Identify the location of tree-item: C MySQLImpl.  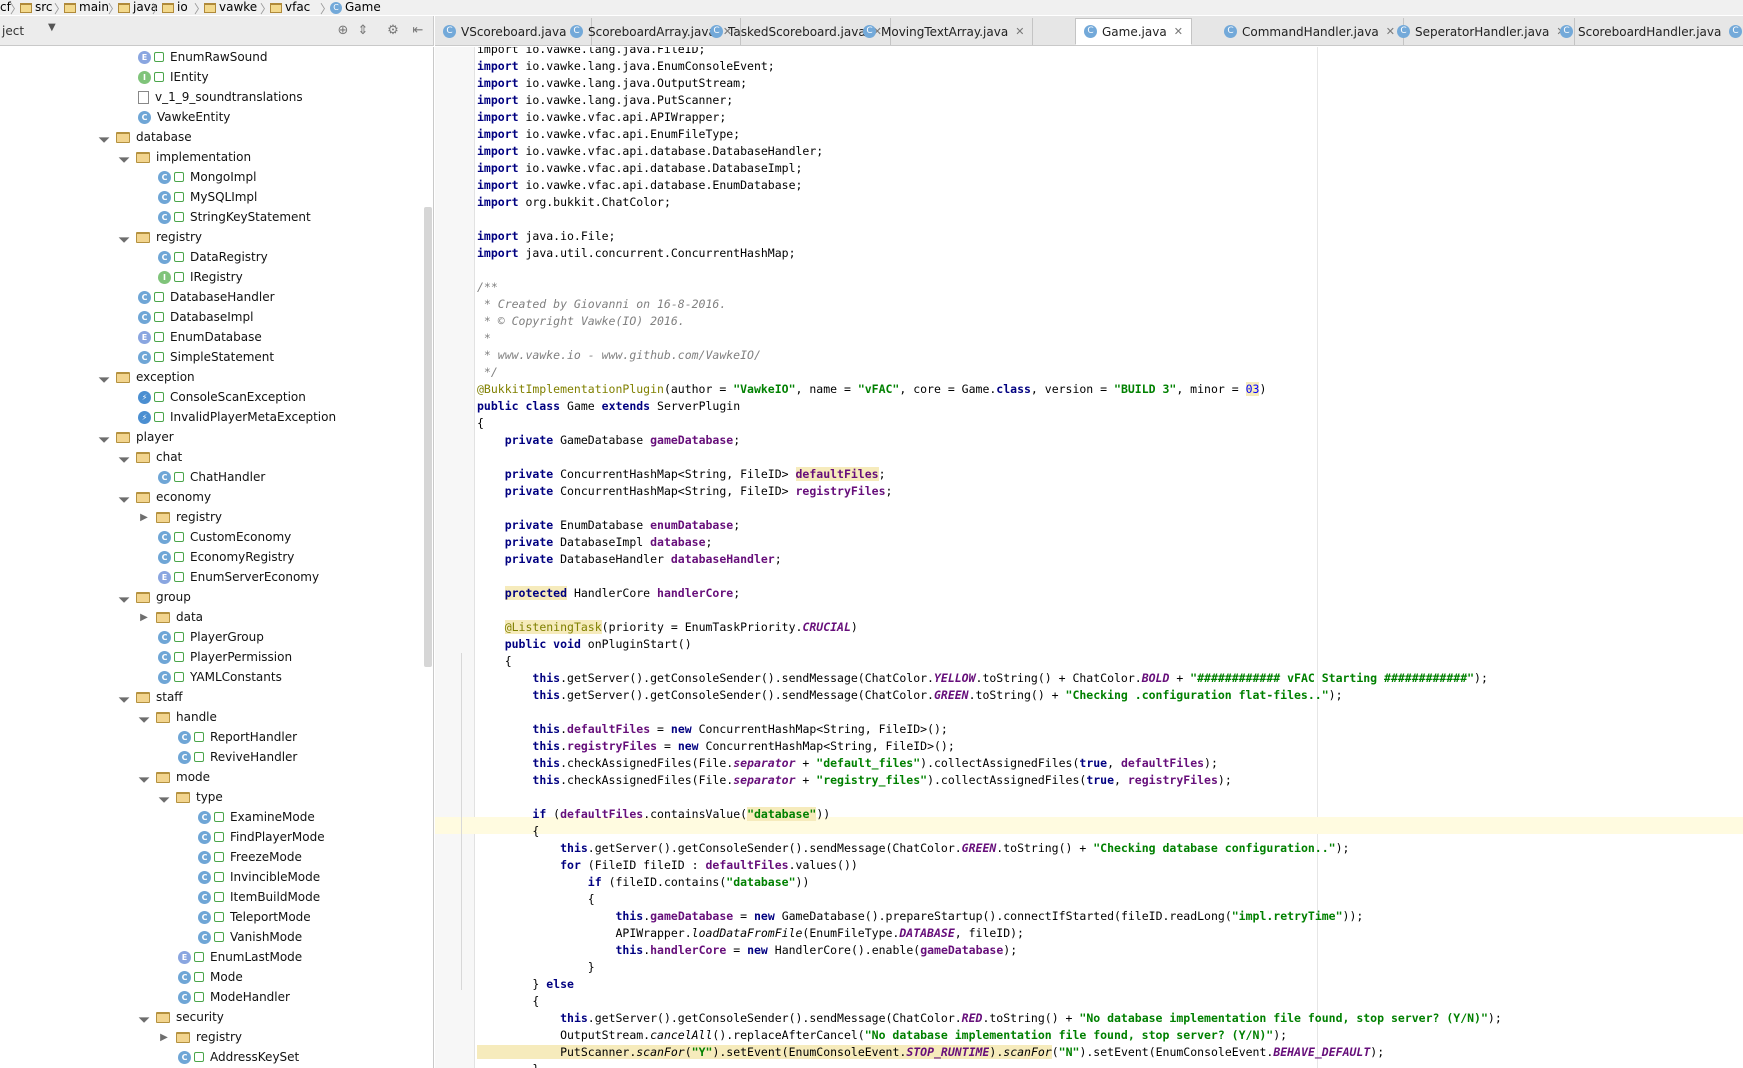
(207, 197).